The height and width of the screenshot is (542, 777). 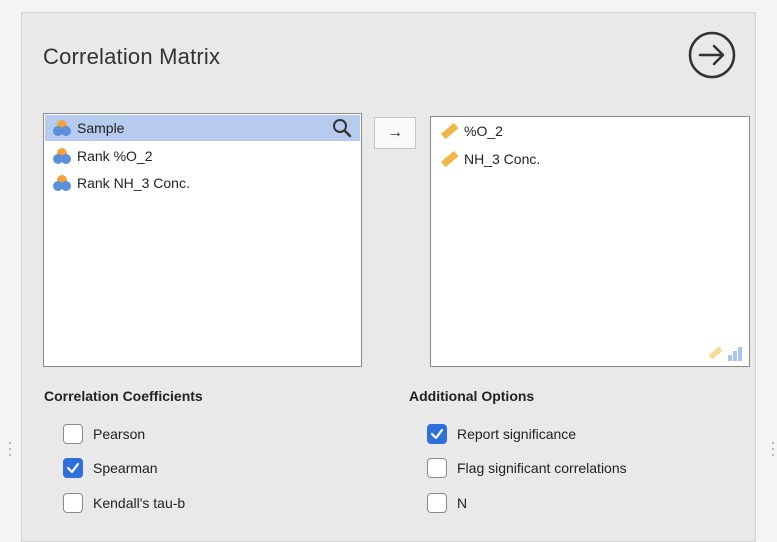 I want to click on spearman-checkbox: Spearman, so click(x=110, y=468).